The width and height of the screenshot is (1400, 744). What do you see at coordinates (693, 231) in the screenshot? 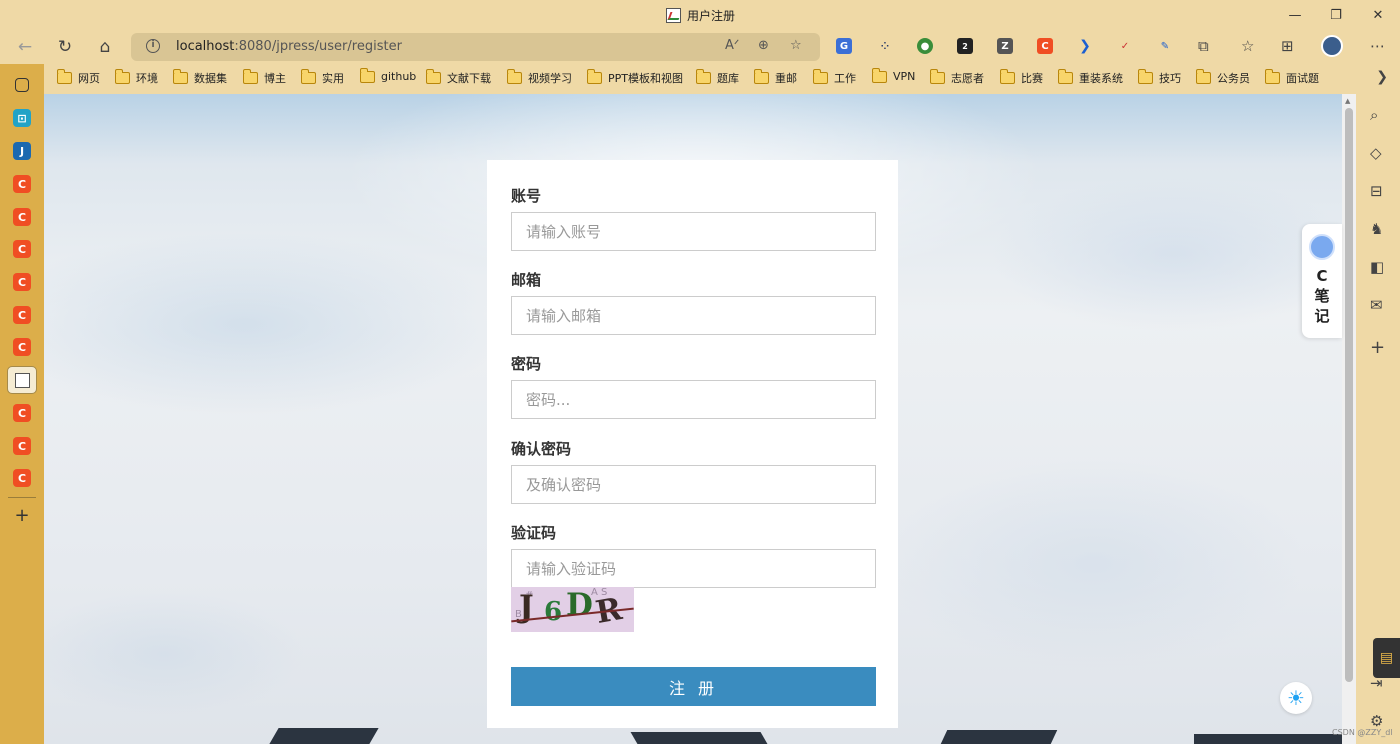
I see `account-input` at bounding box center [693, 231].